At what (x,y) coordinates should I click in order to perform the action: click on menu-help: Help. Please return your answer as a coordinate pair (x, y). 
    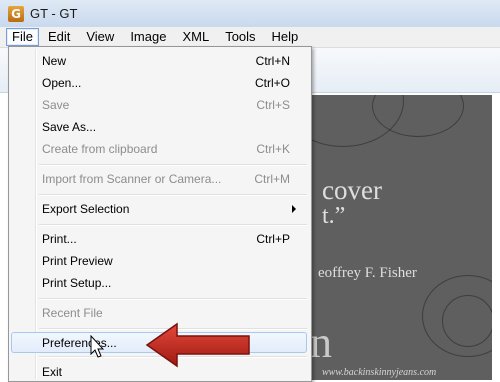
    Looking at the image, I should click on (285, 37).